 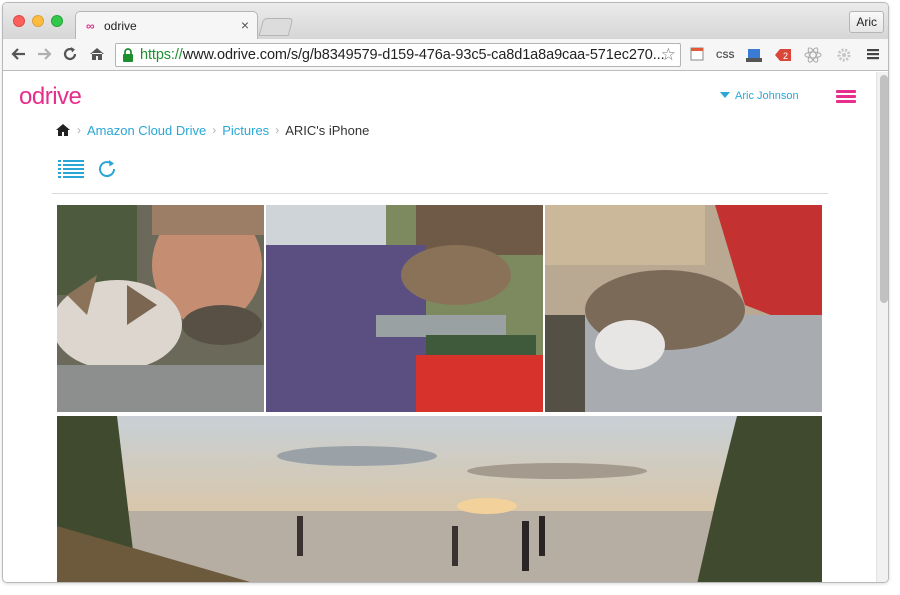 I want to click on vertical-scrollbar, so click(x=882, y=327).